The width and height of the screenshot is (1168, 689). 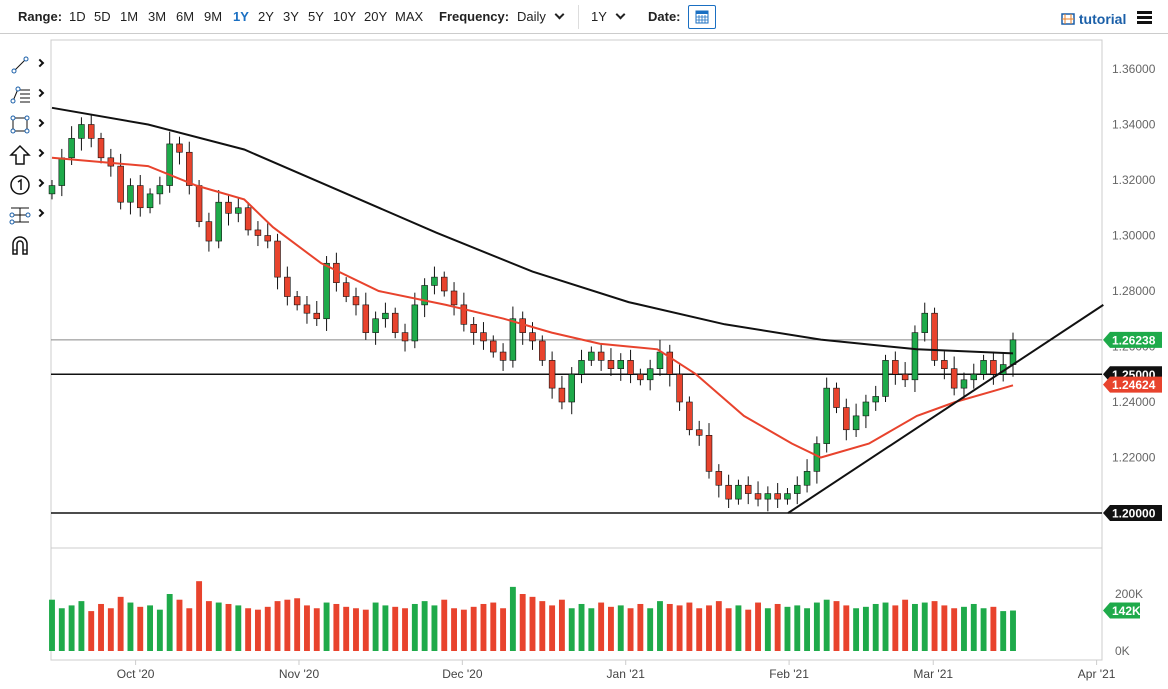 What do you see at coordinates (1134, 385) in the screenshot?
I see `price-label: 1.24624` at bounding box center [1134, 385].